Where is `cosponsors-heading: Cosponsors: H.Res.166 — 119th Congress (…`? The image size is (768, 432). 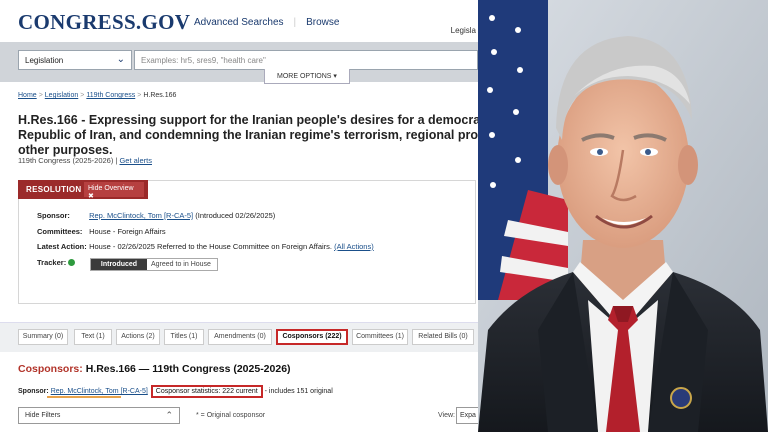 cosponsors-heading: Cosponsors: H.Res.166 — 119th Congress (… is located at coordinates (154, 369).